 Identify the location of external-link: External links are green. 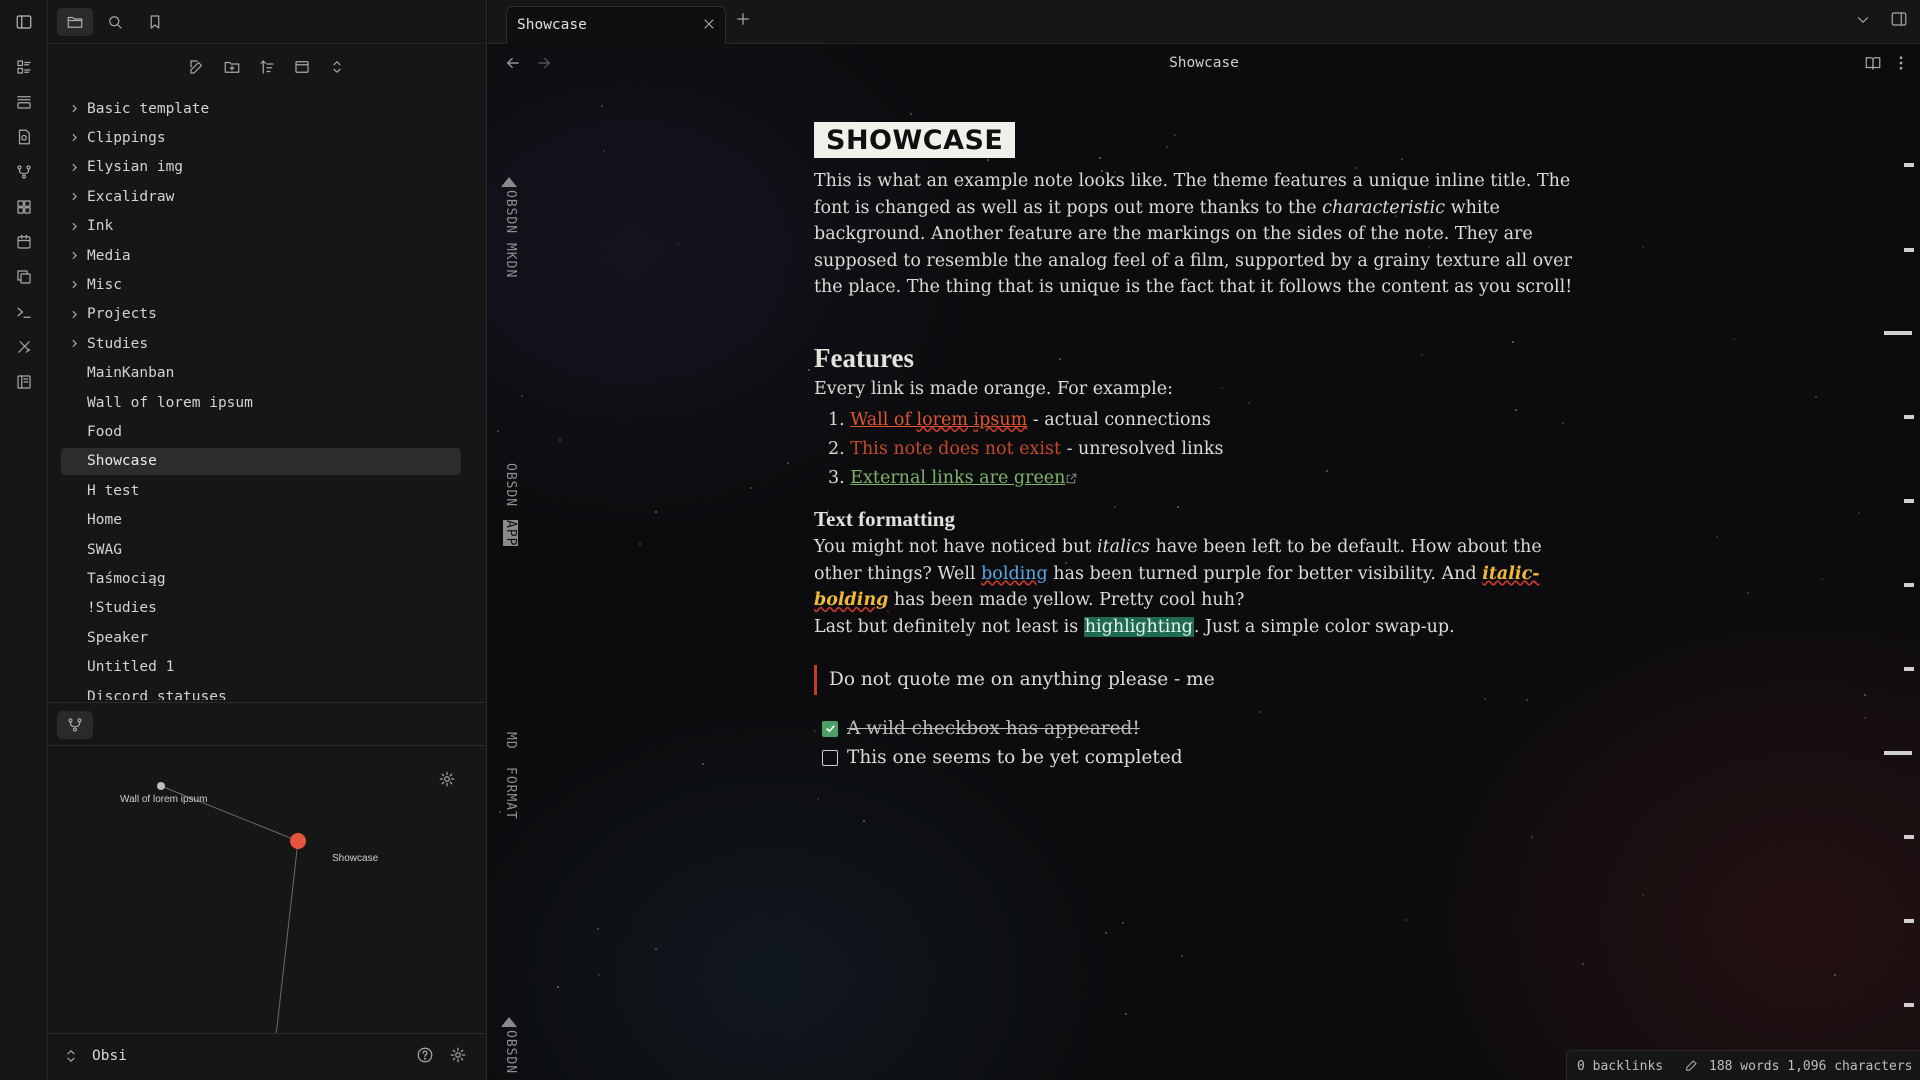
(957, 478).